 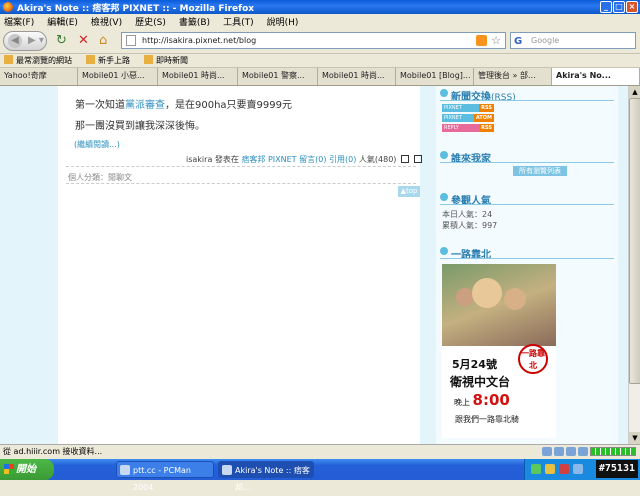 What do you see at coordinates (27, 469) in the screenshot?
I see `start-button: 開始` at bounding box center [27, 469].